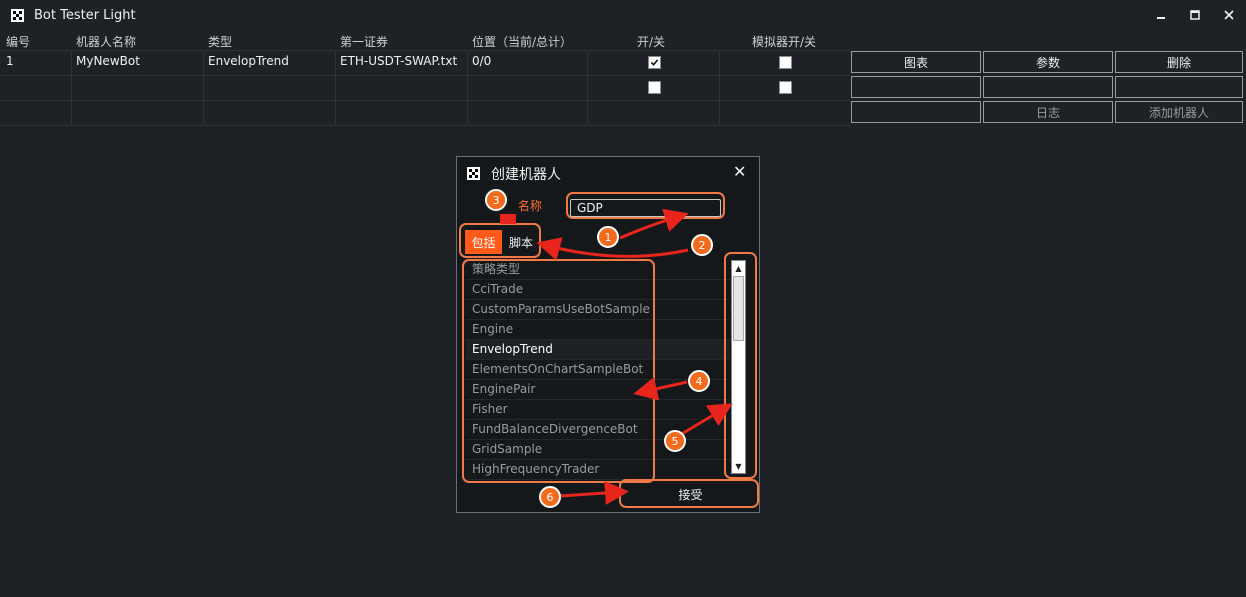 This screenshot has height=597, width=1246. I want to click on strategy-tabs: 包括 脚本, so click(501, 242).